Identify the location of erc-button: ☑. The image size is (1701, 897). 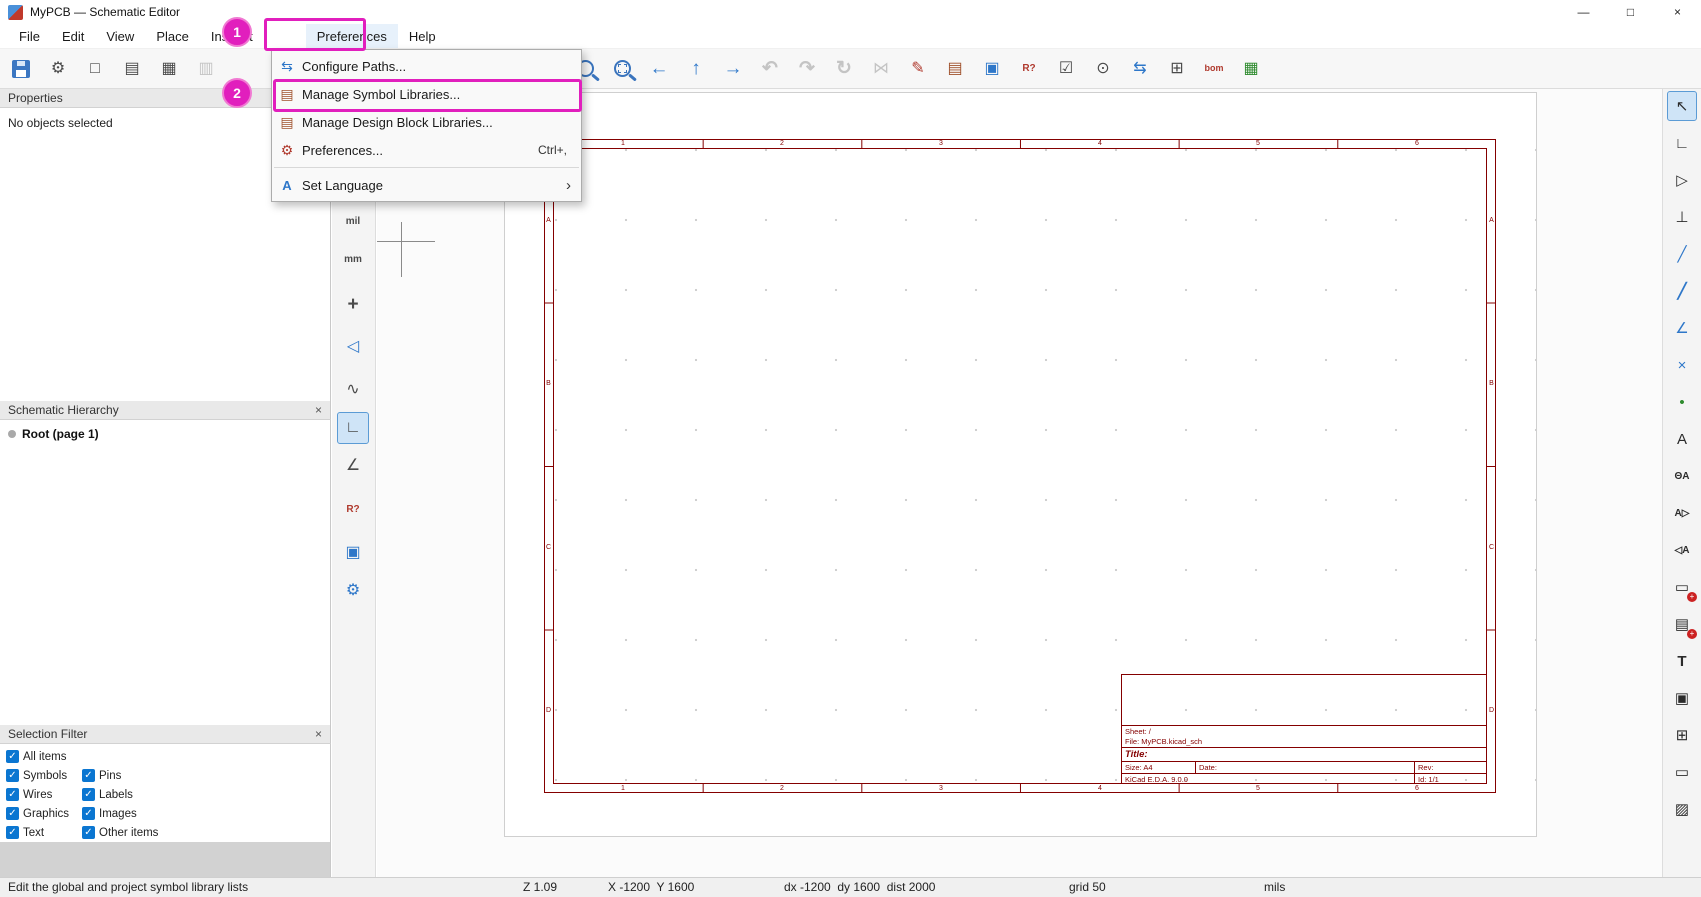
(1066, 69).